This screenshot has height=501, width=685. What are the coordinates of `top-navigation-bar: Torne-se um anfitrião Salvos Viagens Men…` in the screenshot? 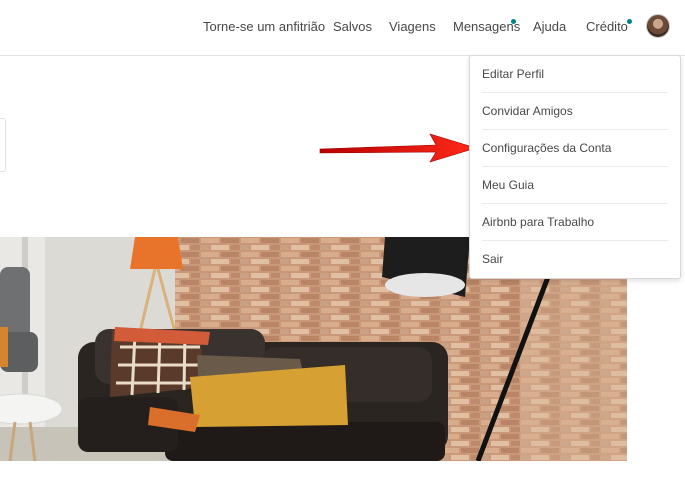 It's located at (342, 28).